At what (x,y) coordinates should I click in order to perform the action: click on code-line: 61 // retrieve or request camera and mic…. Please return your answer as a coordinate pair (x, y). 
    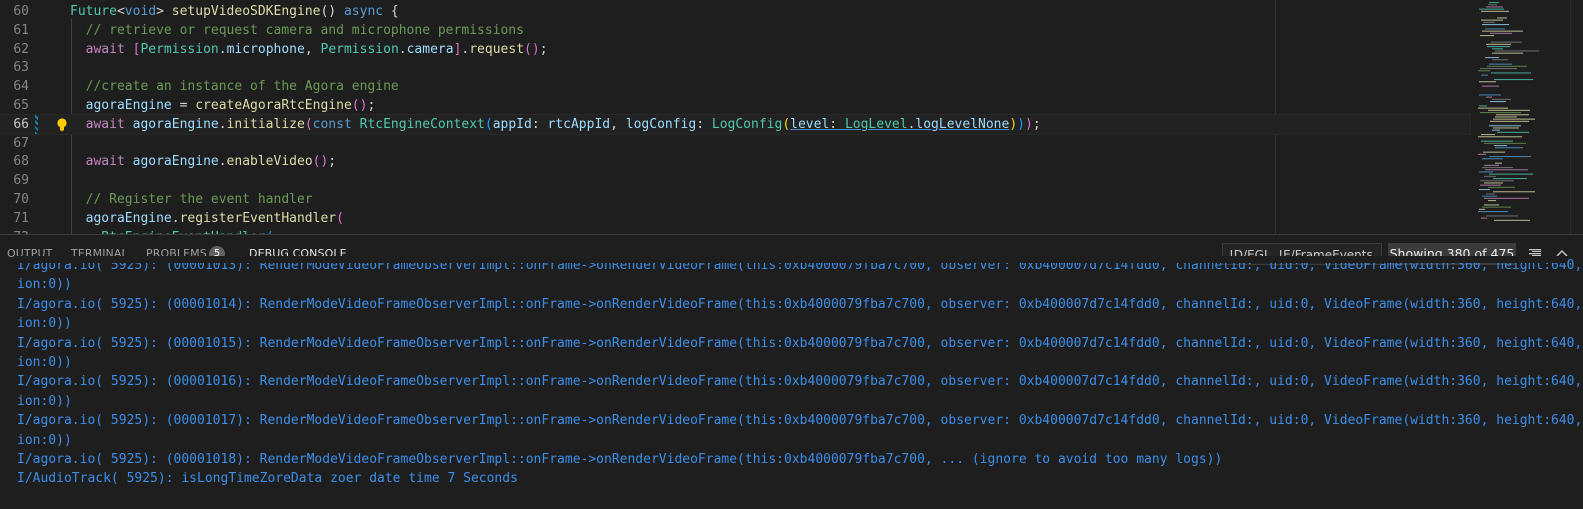
    Looking at the image, I should click on (735, 30).